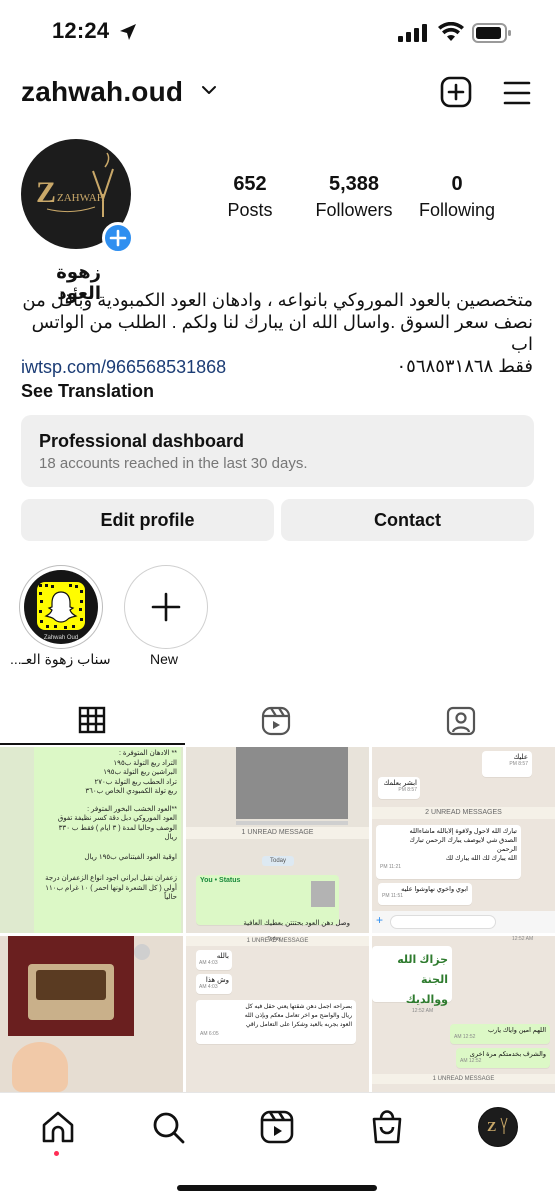 The height and width of the screenshot is (1200, 555). Describe the element at coordinates (135, 782) in the screenshot. I see `chat-text: تراد الحطب ربع التولة ب٢٧٠` at that location.